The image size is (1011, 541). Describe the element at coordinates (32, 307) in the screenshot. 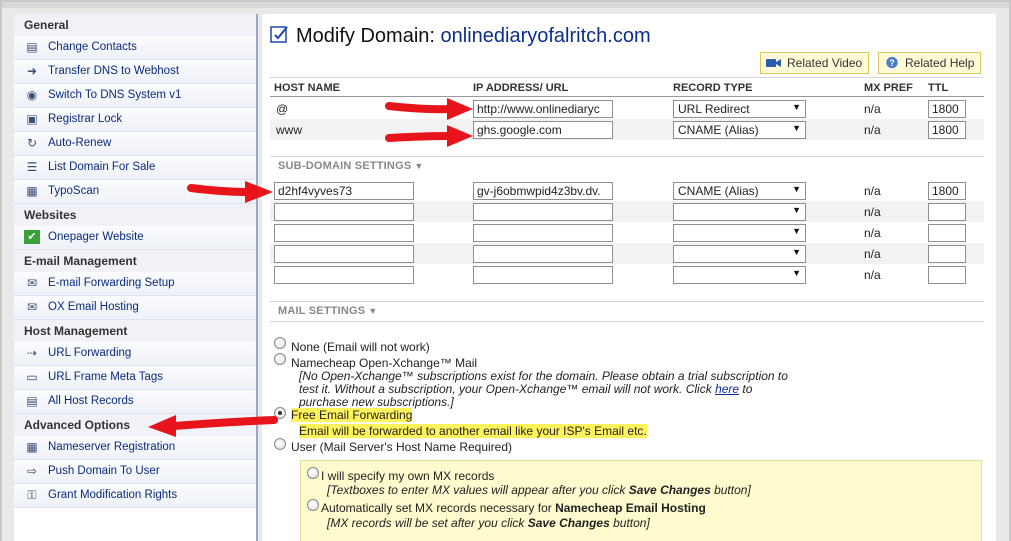

I see `envelope-icon: ✉` at that location.